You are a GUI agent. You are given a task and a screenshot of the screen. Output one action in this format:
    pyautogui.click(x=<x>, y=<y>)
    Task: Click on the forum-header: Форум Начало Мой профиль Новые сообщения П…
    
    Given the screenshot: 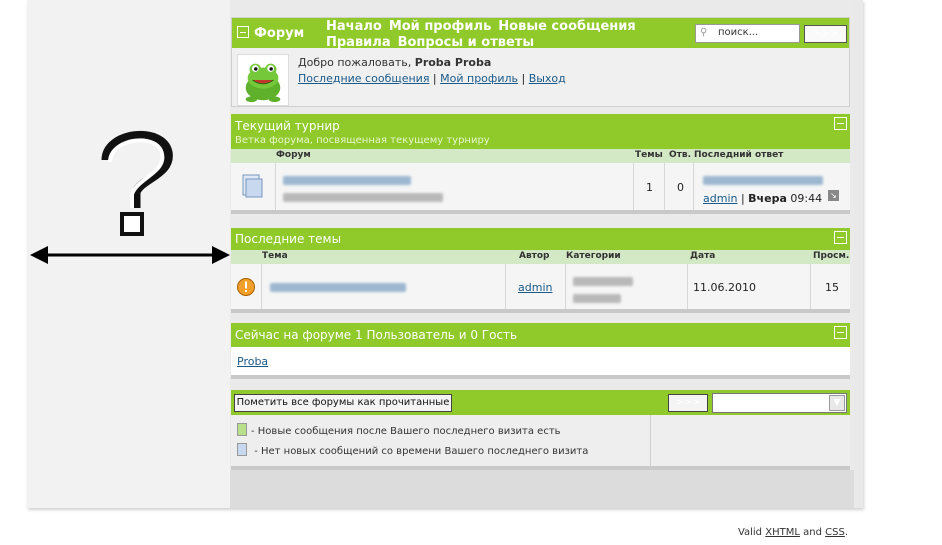 What is the action you would take?
    pyautogui.click(x=540, y=62)
    